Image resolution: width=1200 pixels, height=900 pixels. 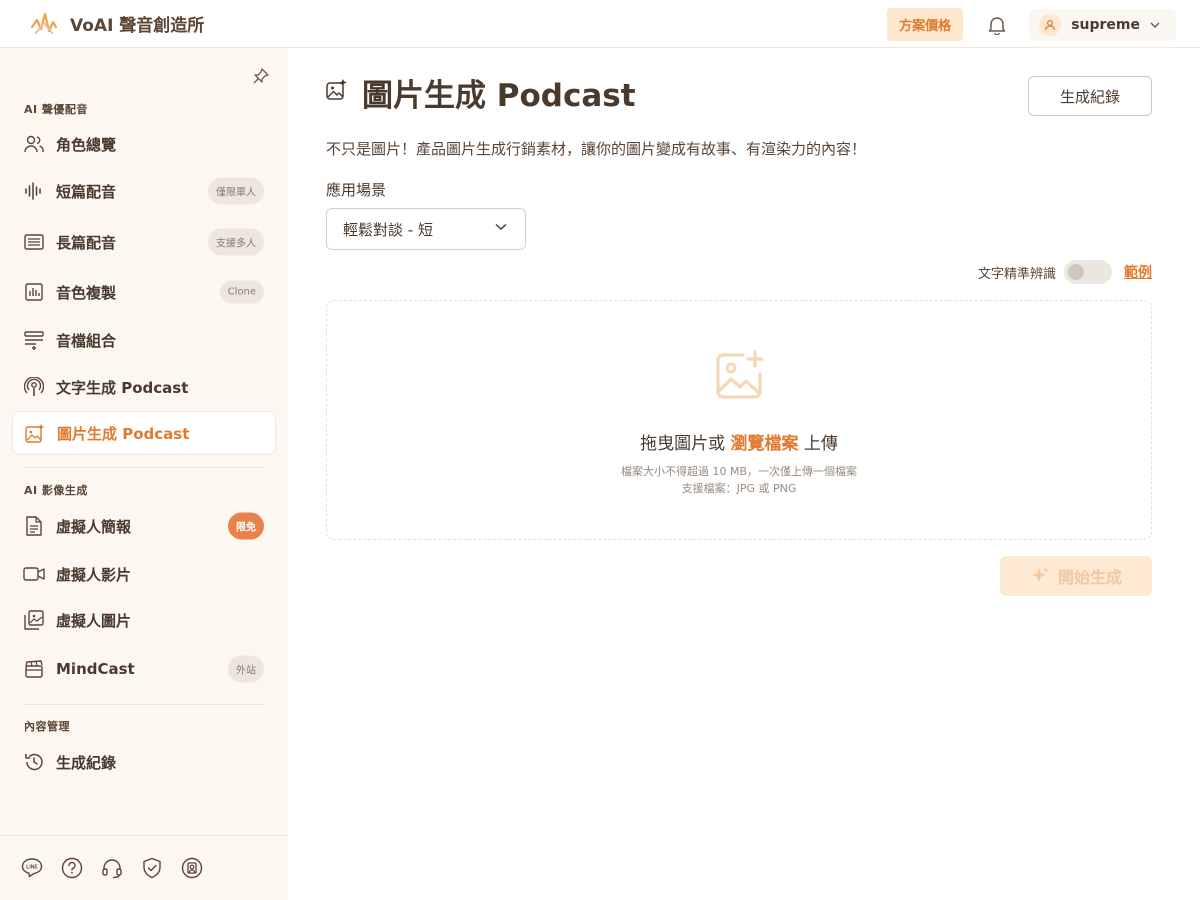 What do you see at coordinates (95, 669) in the screenshot?
I see `sidebar-item-label: MindCast` at bounding box center [95, 669].